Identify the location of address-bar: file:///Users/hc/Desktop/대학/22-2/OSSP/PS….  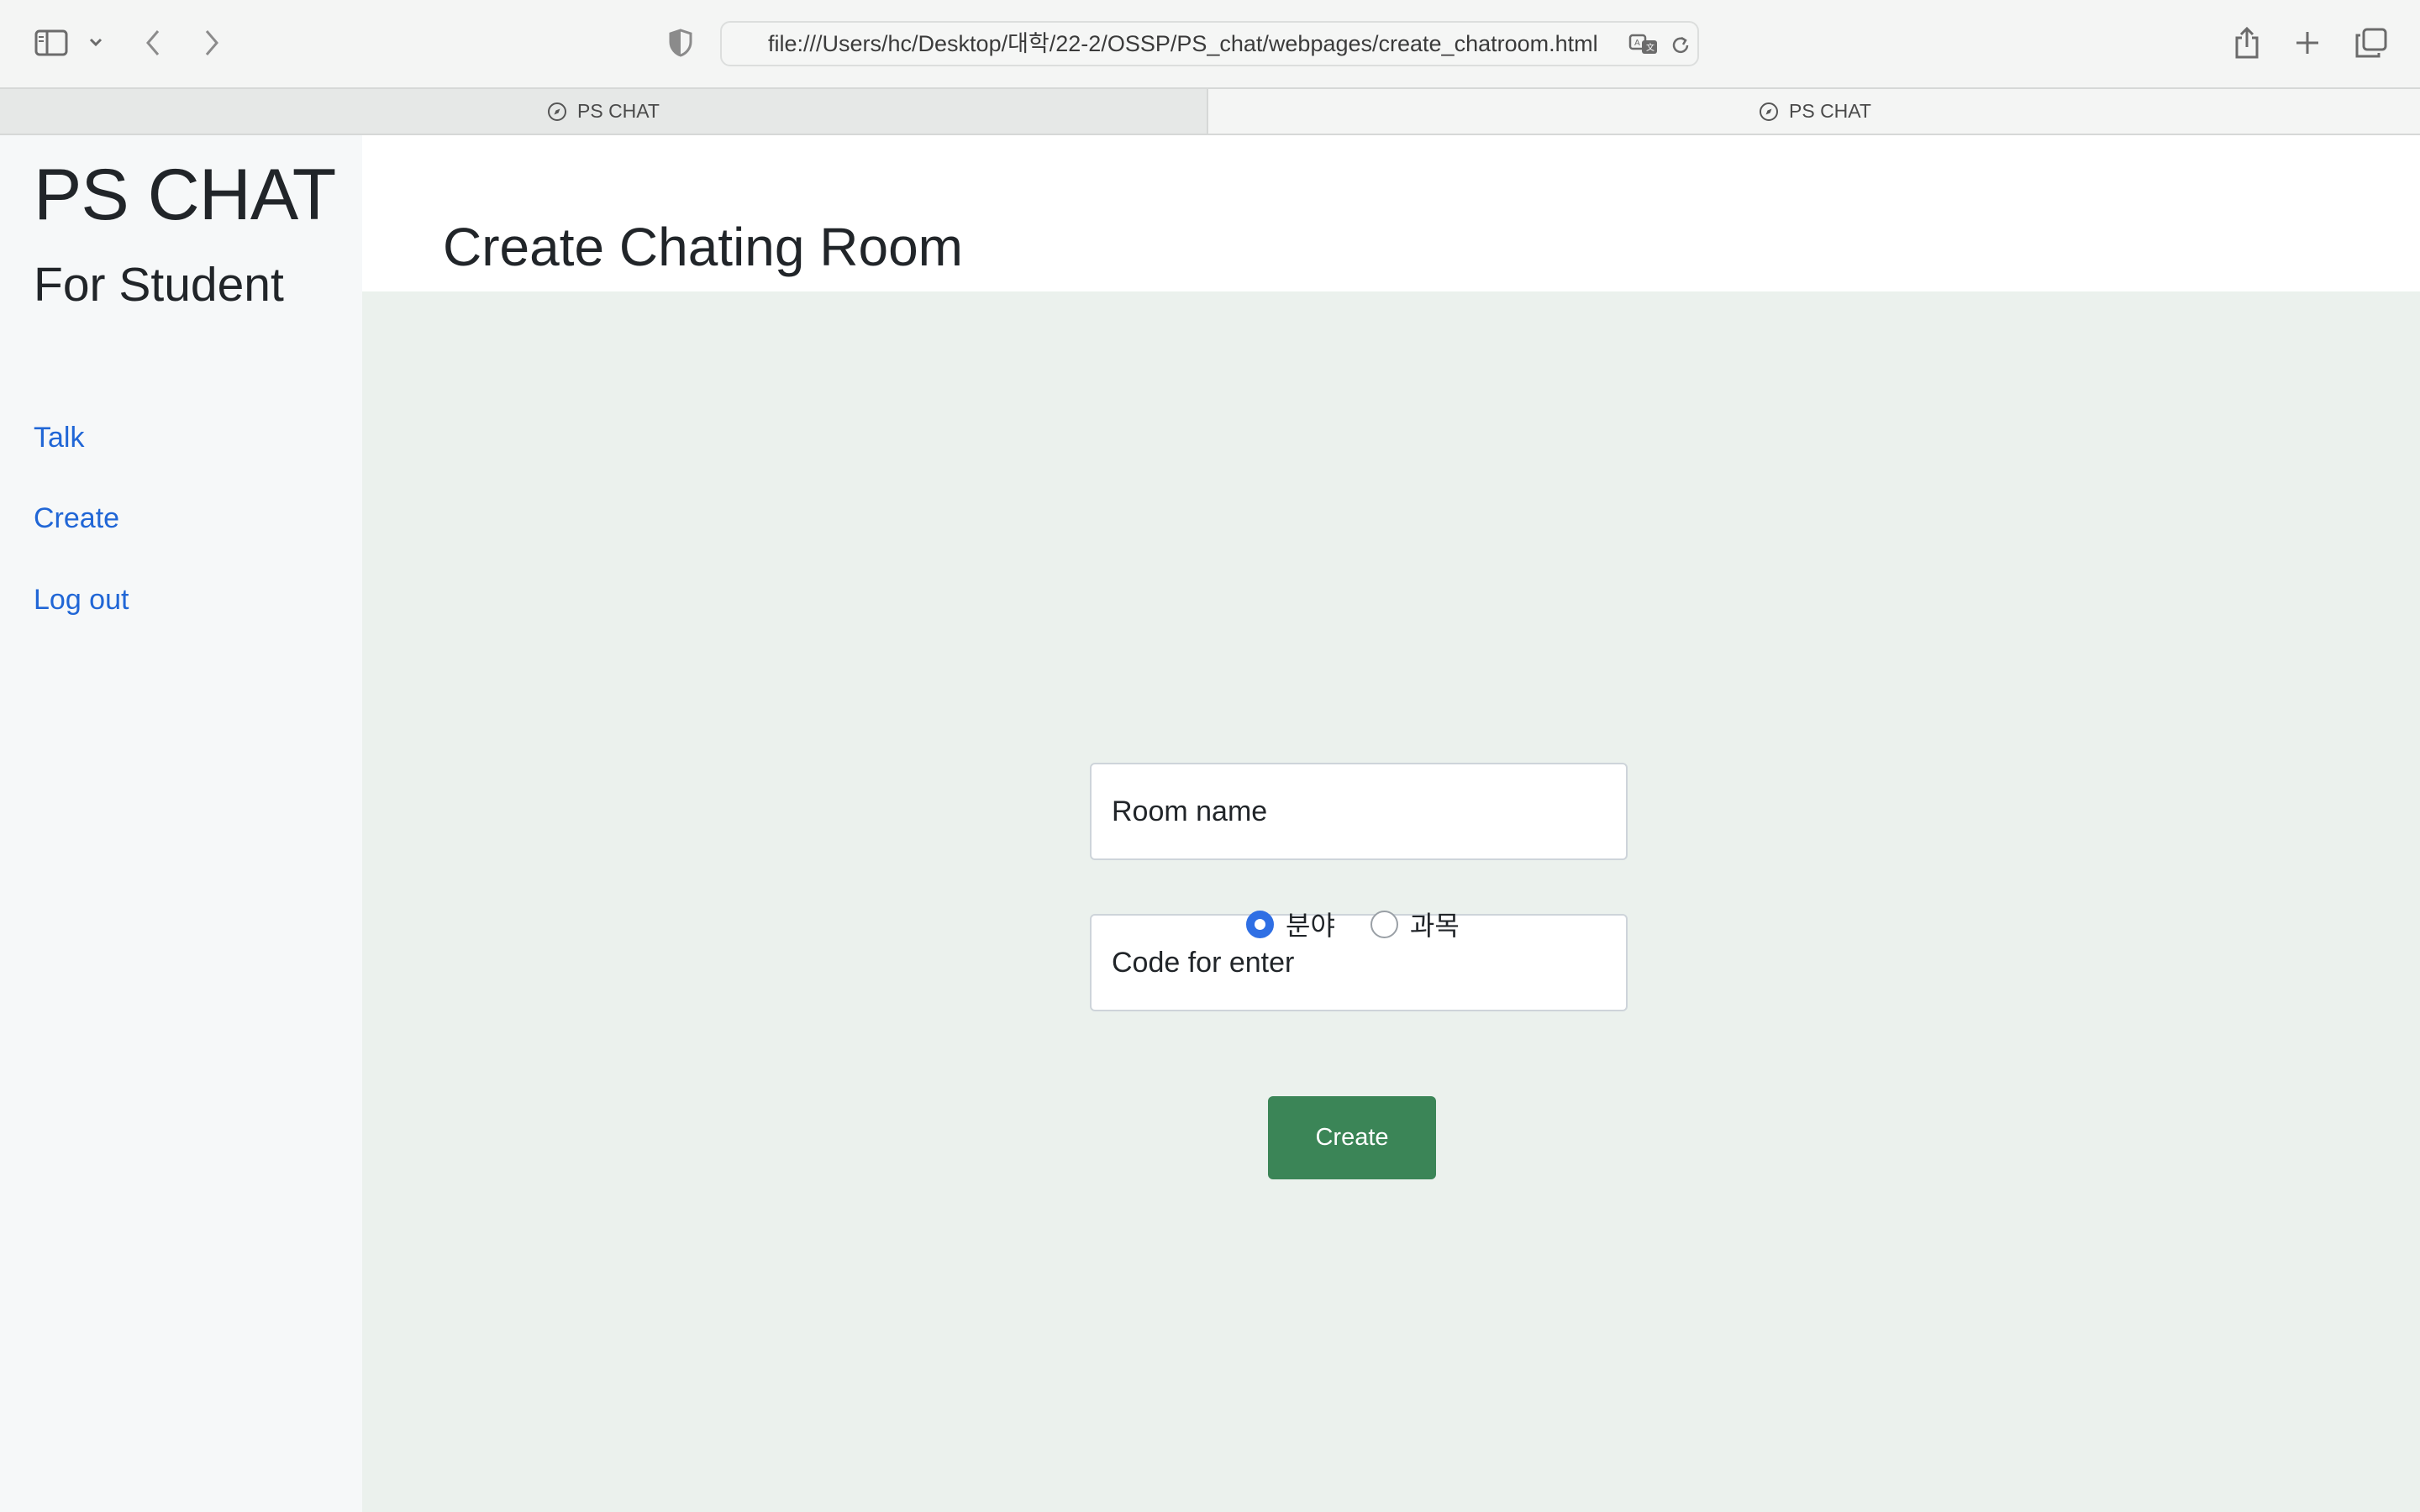
(1209, 43).